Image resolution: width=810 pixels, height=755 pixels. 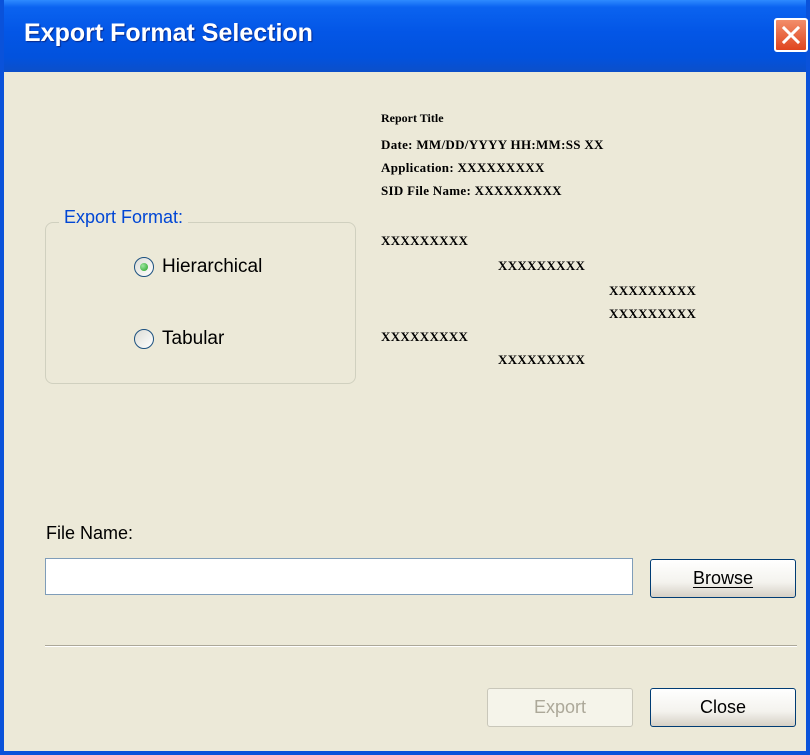 I want to click on radio-tabular: Tabular, so click(x=179, y=339).